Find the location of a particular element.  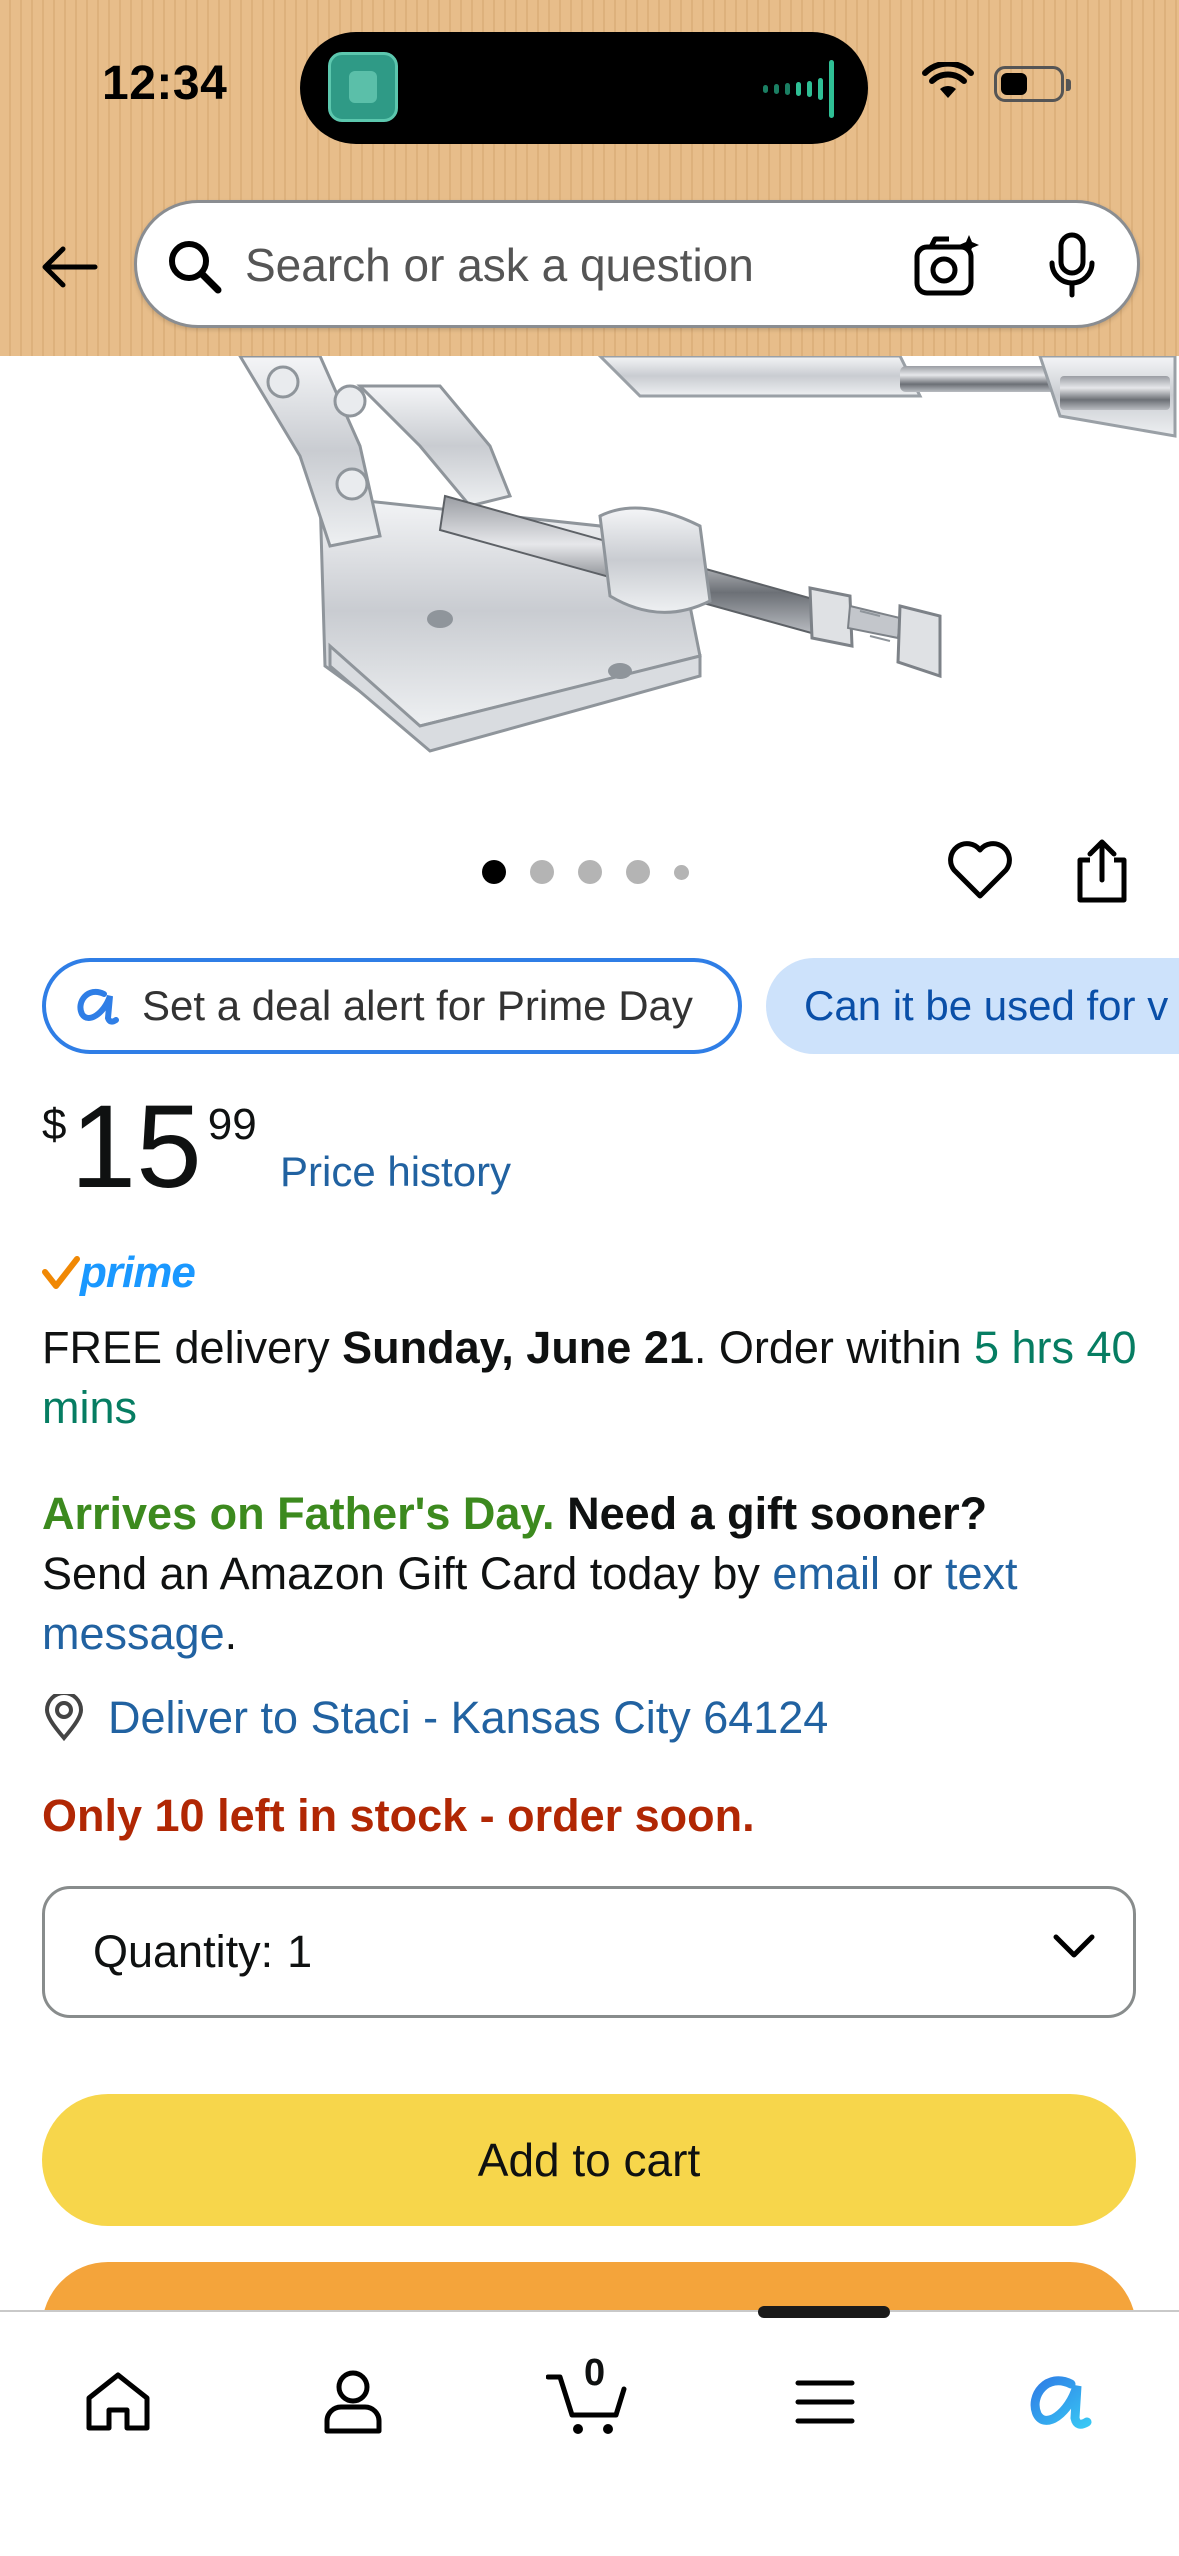

gift-card-text: Send an Amazon Gift Card today by is located at coordinates (407, 1573).